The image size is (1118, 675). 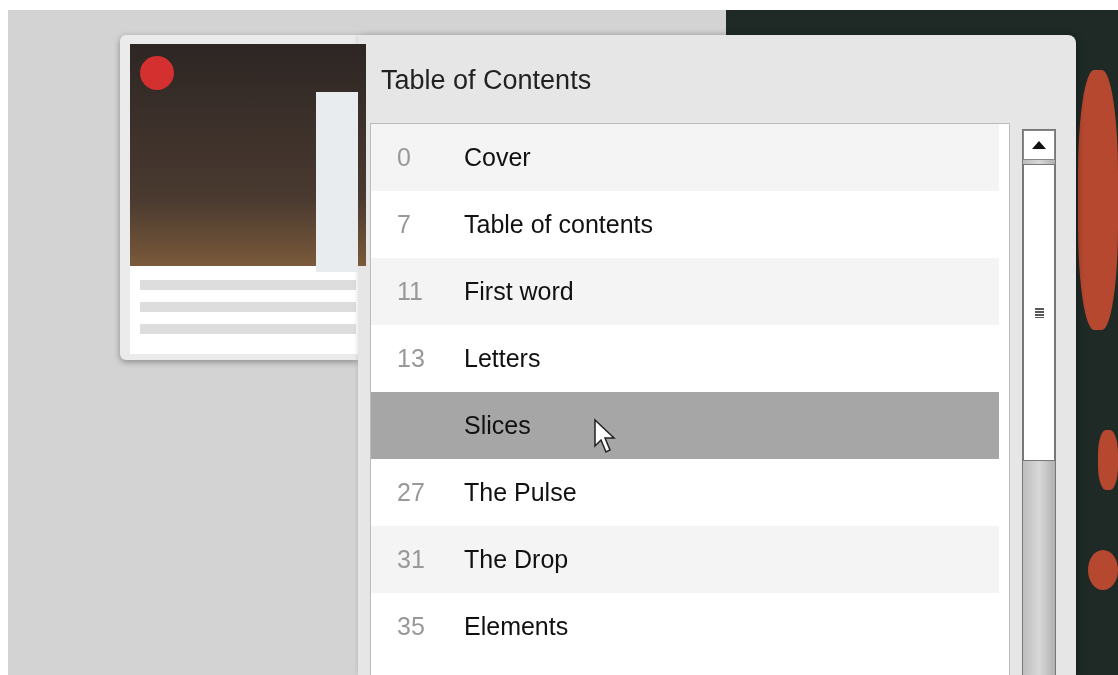 What do you see at coordinates (519, 291) in the screenshot?
I see `item-label: First word` at bounding box center [519, 291].